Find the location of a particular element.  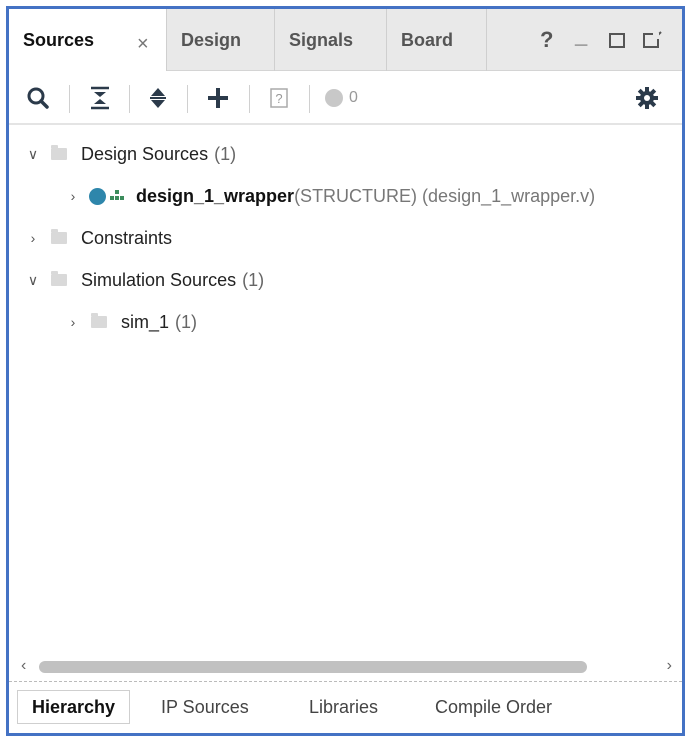

tab-design-label: Design is located at coordinates (211, 39).